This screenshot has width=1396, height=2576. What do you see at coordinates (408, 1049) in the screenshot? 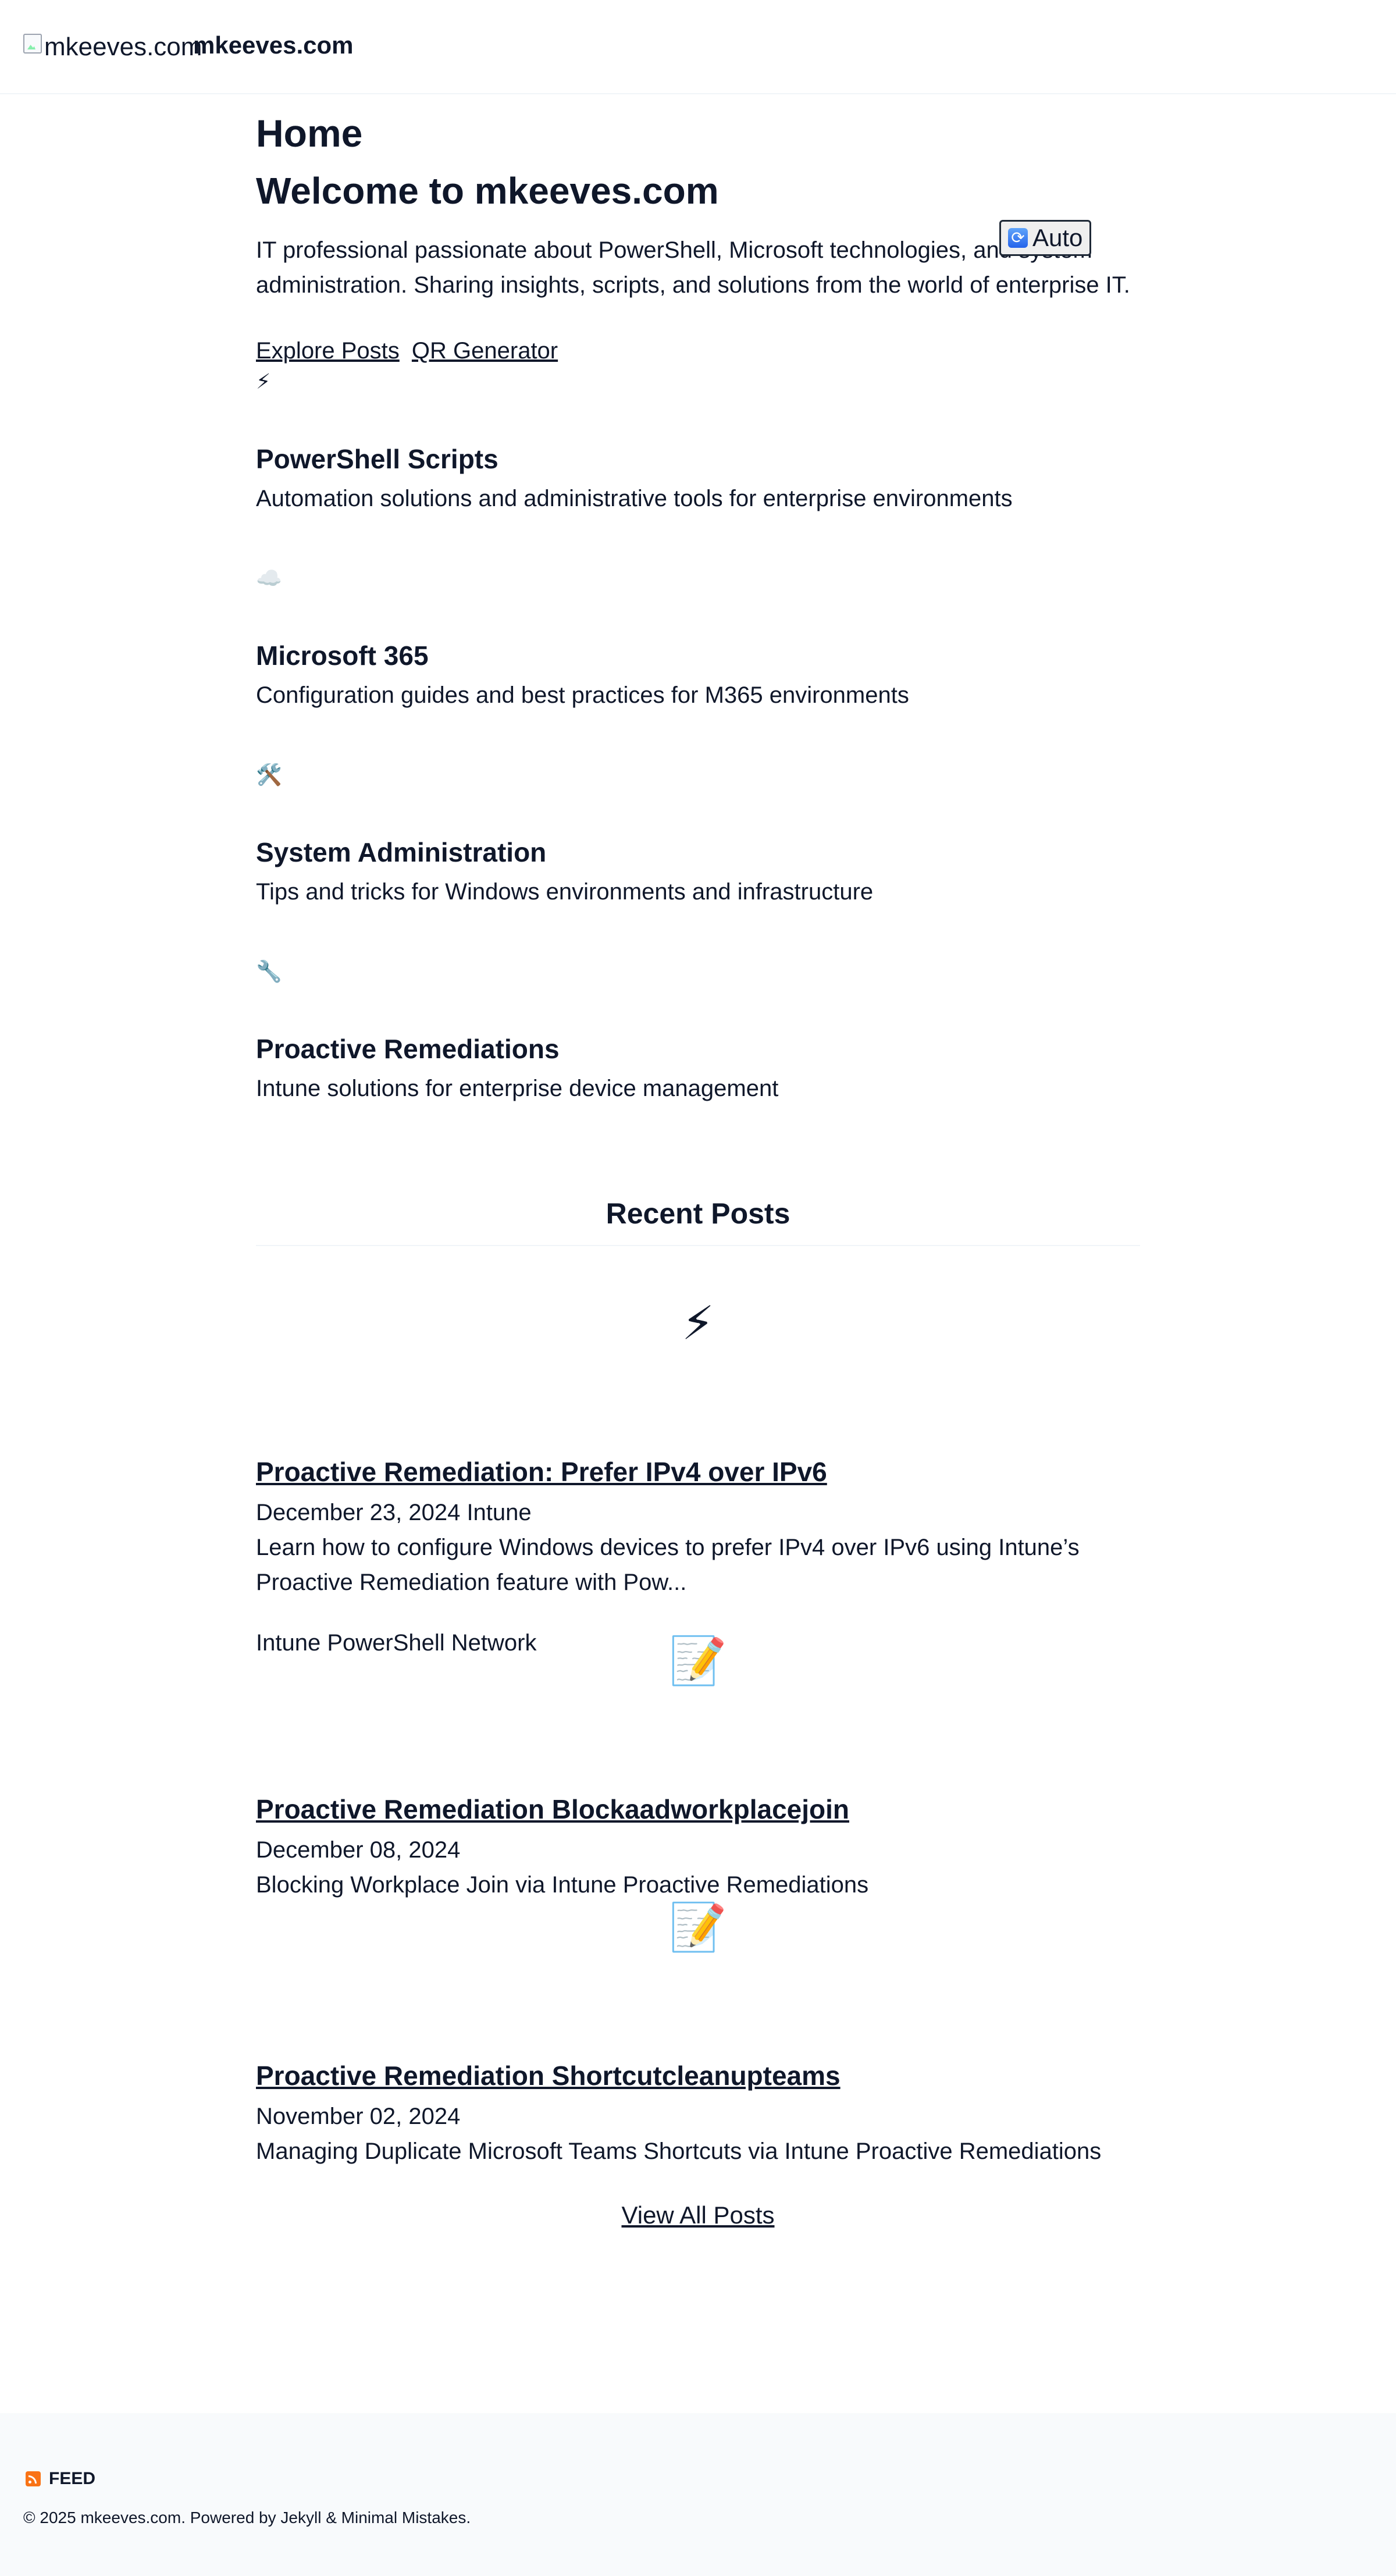
I see `feature-title: Proactive Remediations` at bounding box center [408, 1049].